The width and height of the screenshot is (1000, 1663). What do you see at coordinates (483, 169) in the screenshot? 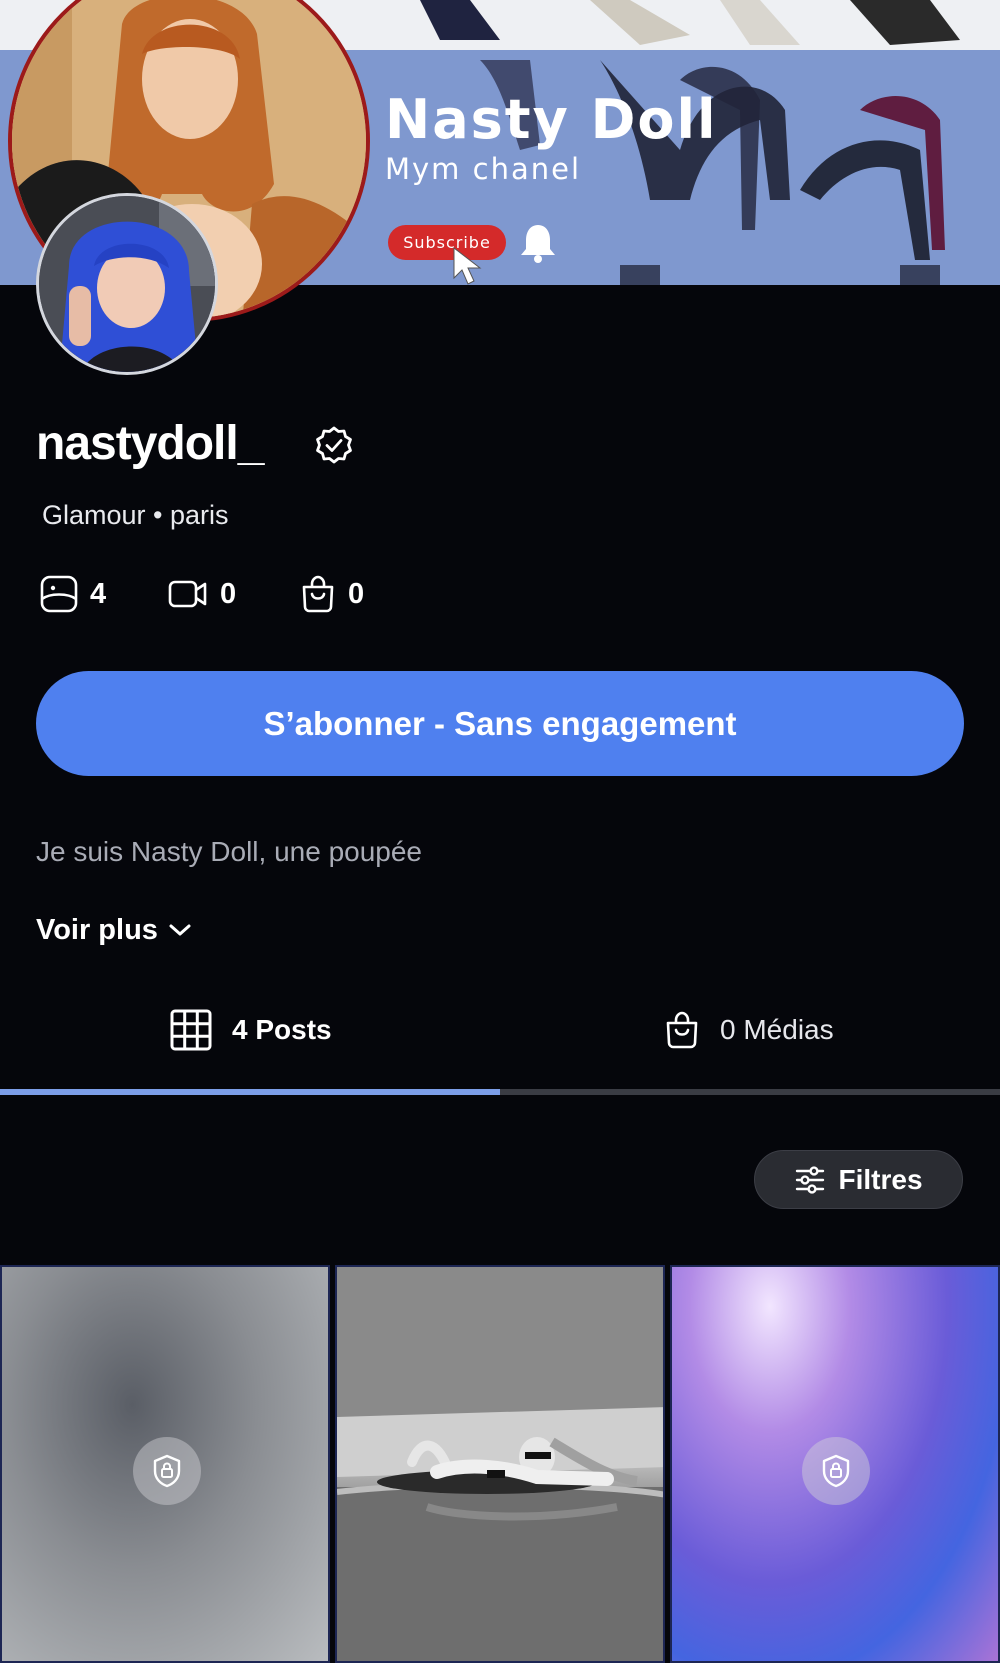
I see `banner-subtitle: Mym chanel` at bounding box center [483, 169].